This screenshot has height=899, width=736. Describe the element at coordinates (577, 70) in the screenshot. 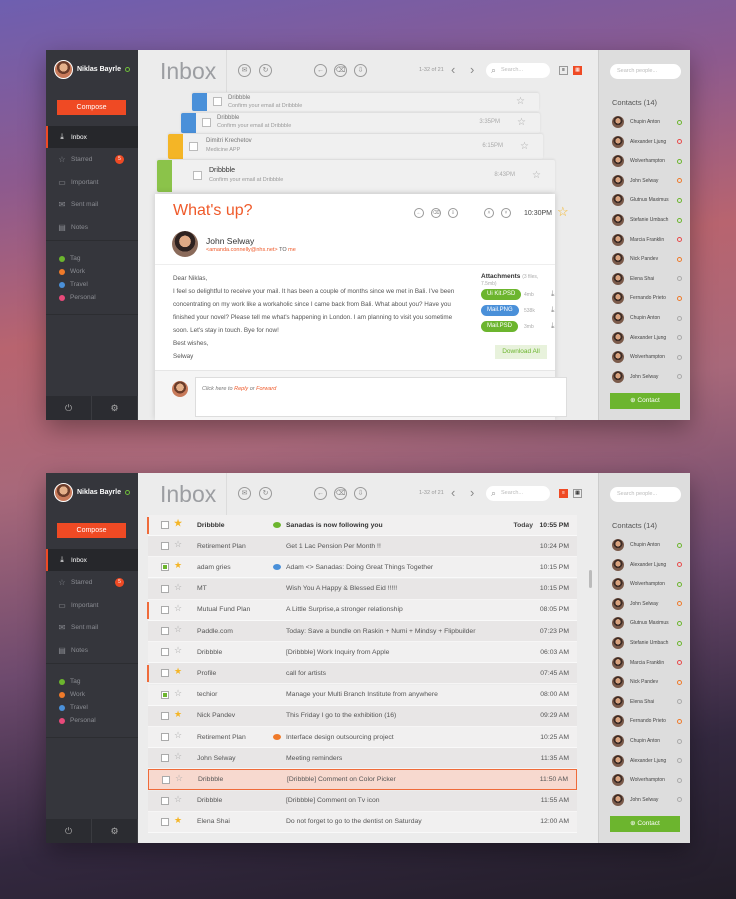

I see `grid-view-icon: ▦` at that location.